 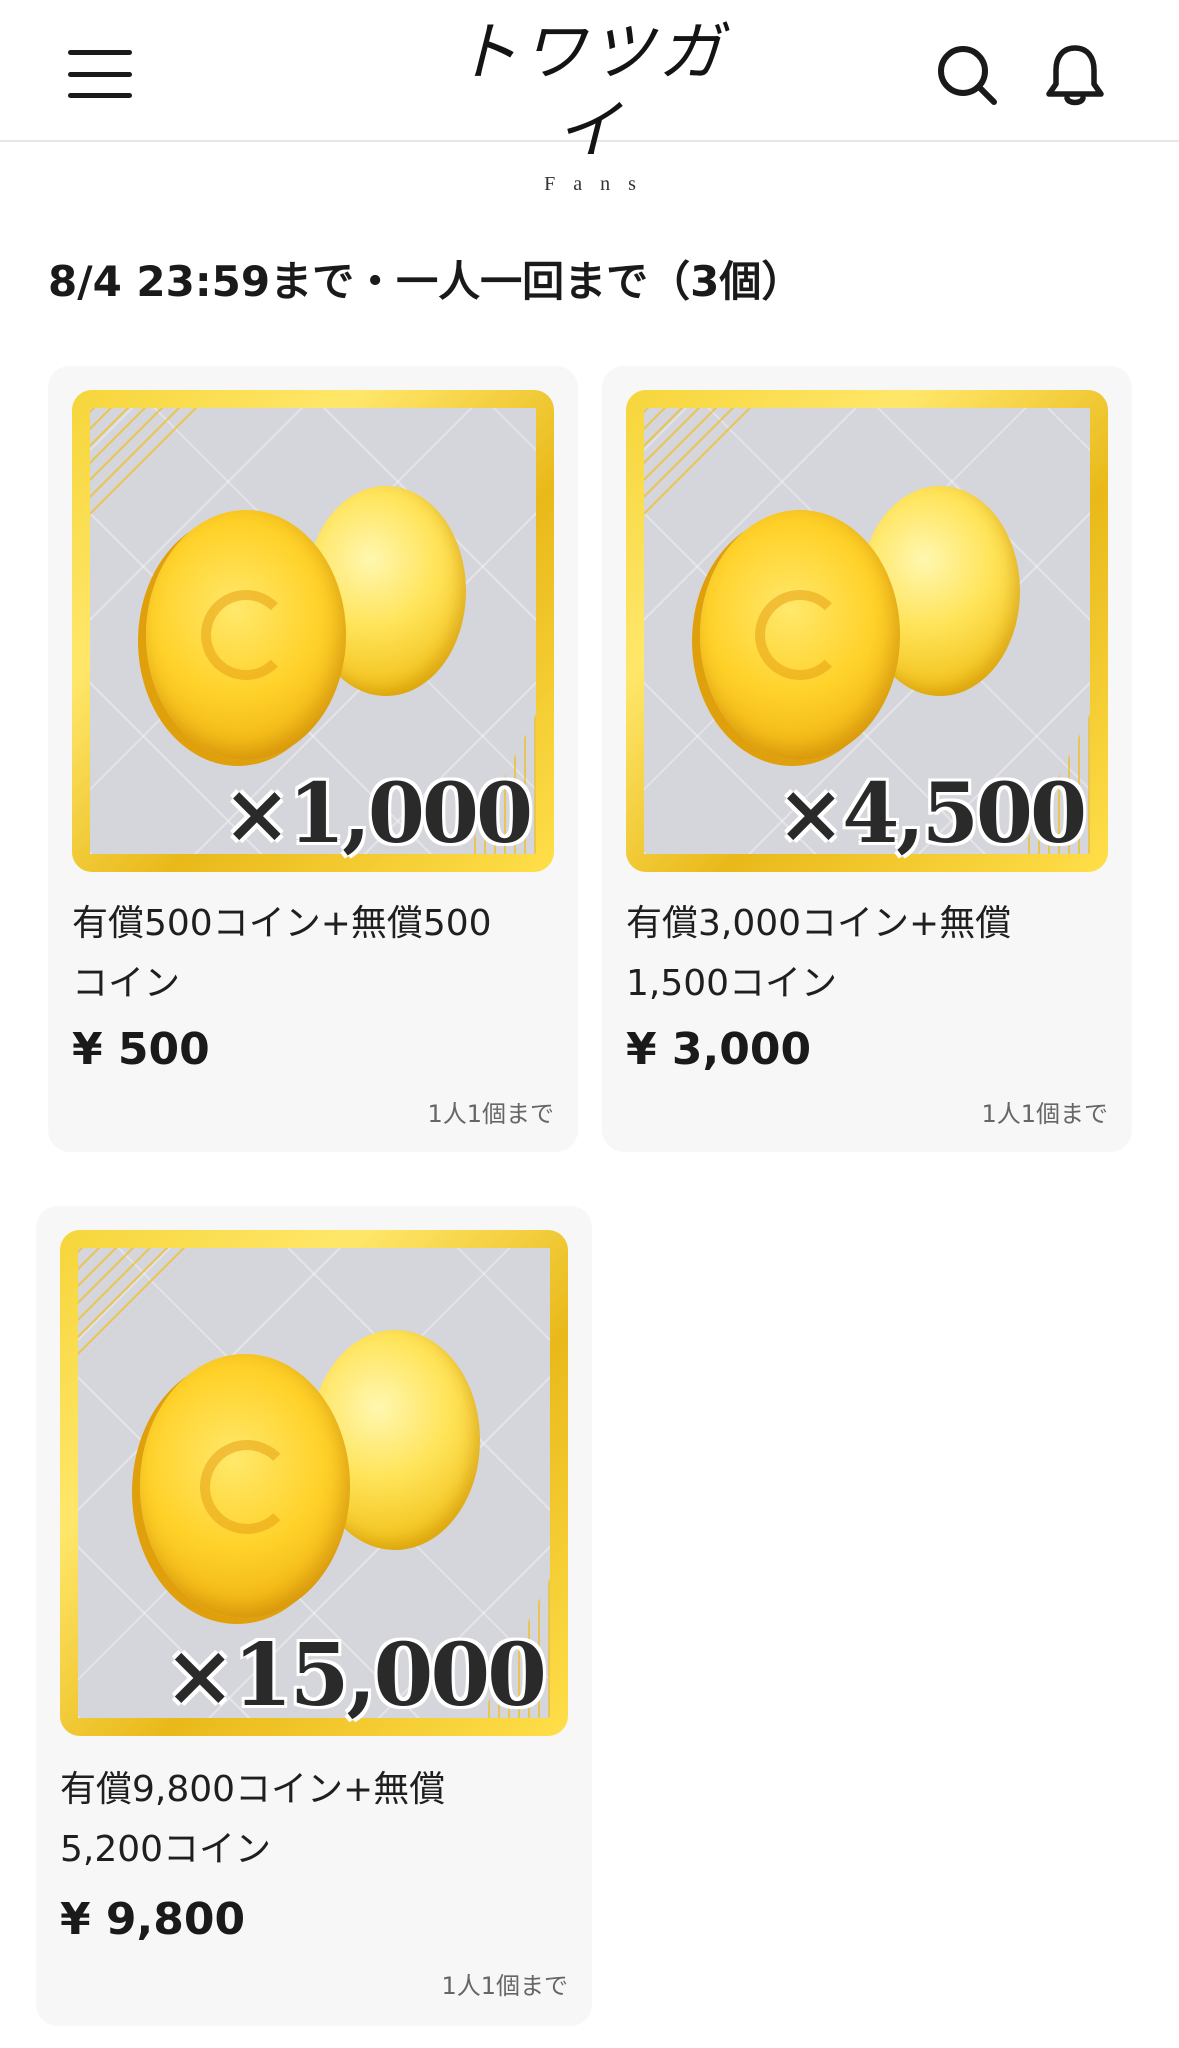 What do you see at coordinates (819, 953) in the screenshot?
I see `product-description: 有償3,000コイン+無償 1,500コイン` at bounding box center [819, 953].